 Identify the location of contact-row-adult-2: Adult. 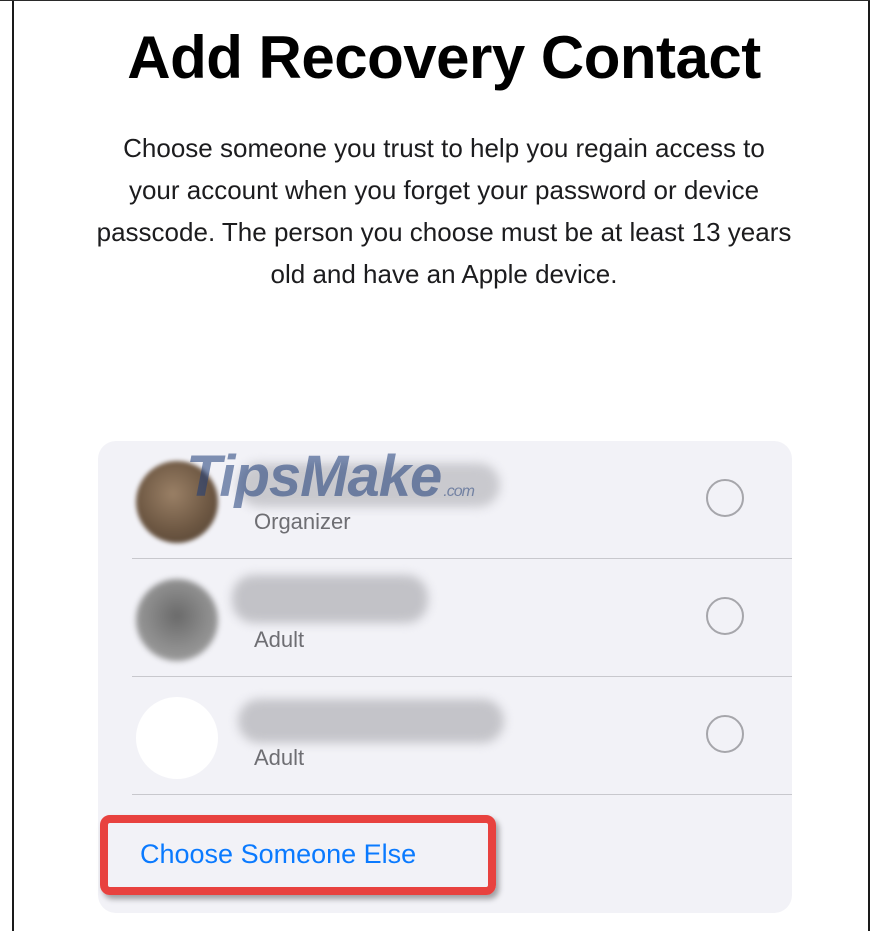
(445, 736).